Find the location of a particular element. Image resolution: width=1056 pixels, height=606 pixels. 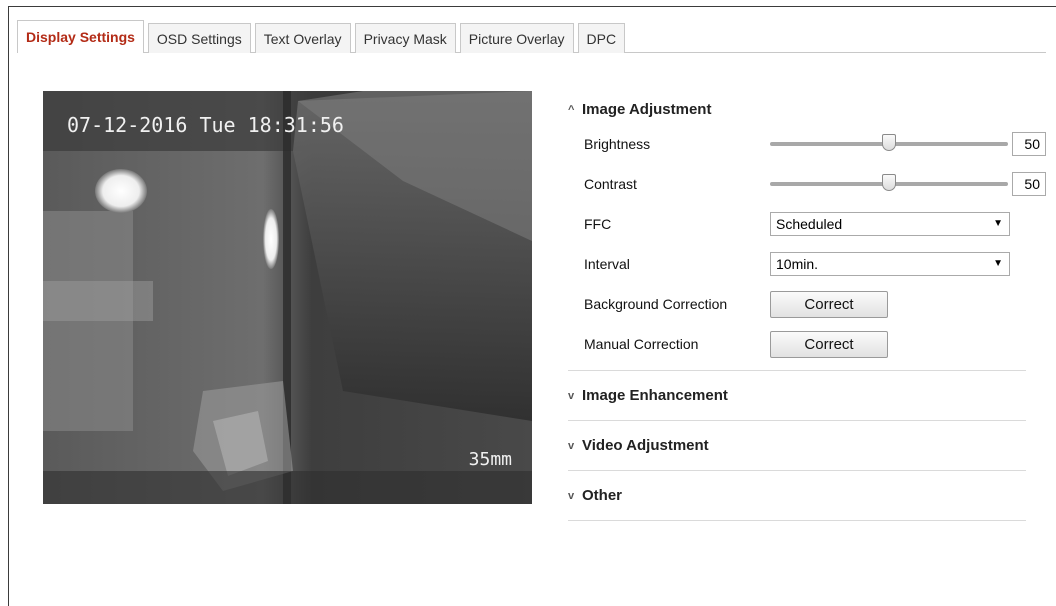

tab-osd-settings: OSD Settings is located at coordinates (199, 38).